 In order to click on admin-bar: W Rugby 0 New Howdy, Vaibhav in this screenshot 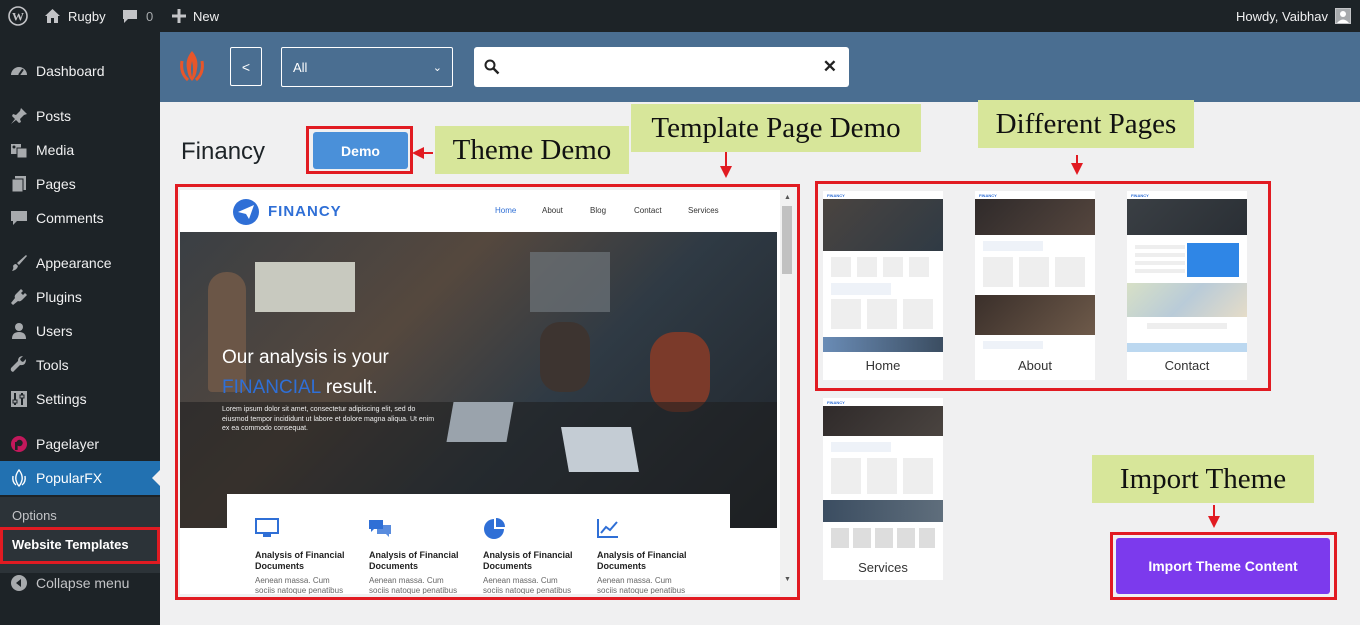, I will do `click(680, 16)`.